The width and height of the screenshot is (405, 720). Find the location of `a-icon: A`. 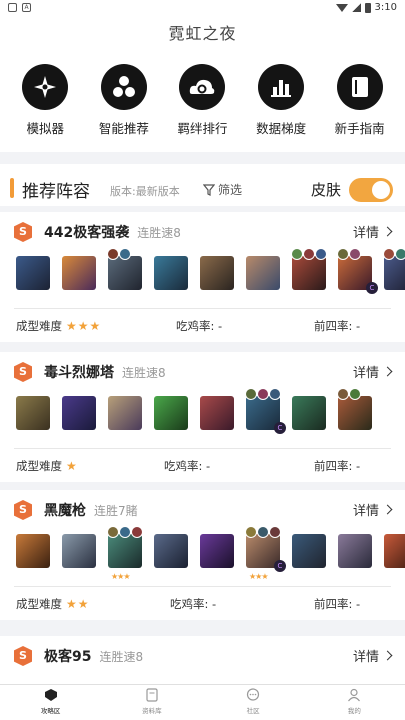

a-icon: A is located at coordinates (26, 7).